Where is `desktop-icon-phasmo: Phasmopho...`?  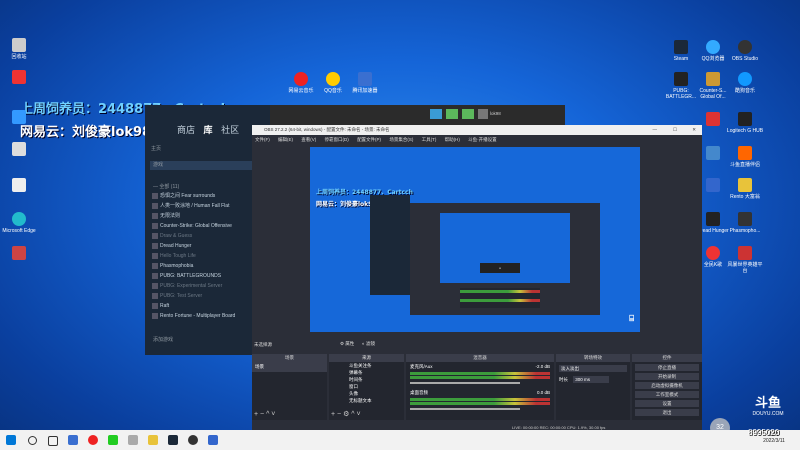
desktop-icon-phasmo: Phasmopho... is located at coordinates (745, 223).